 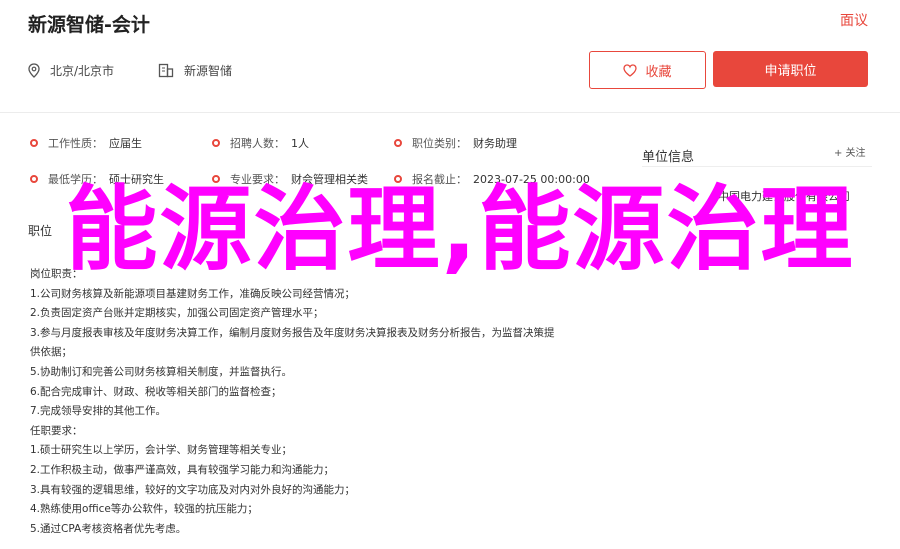 What do you see at coordinates (125, 143) in the screenshot?
I see `attribute-value: 应届生` at bounding box center [125, 143].